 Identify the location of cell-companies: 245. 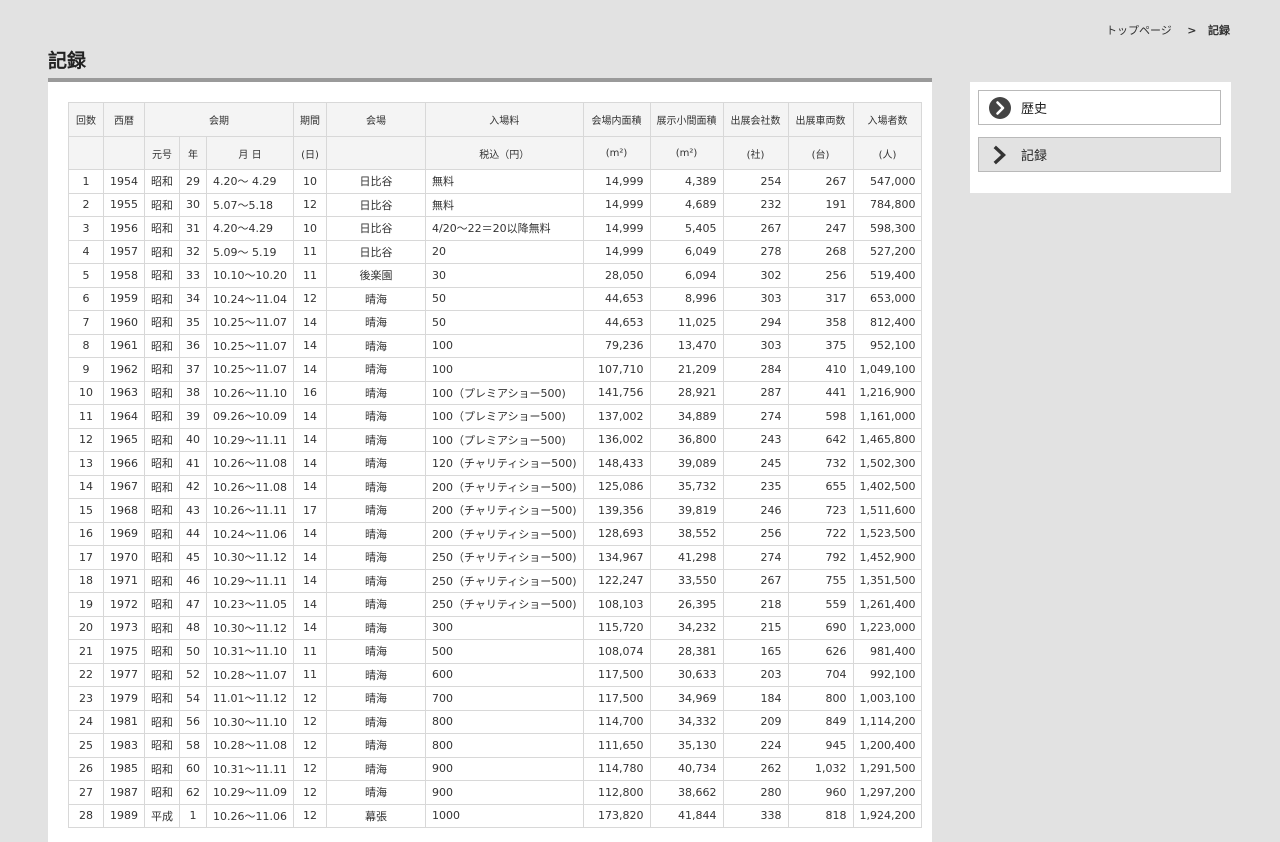
(755, 463).